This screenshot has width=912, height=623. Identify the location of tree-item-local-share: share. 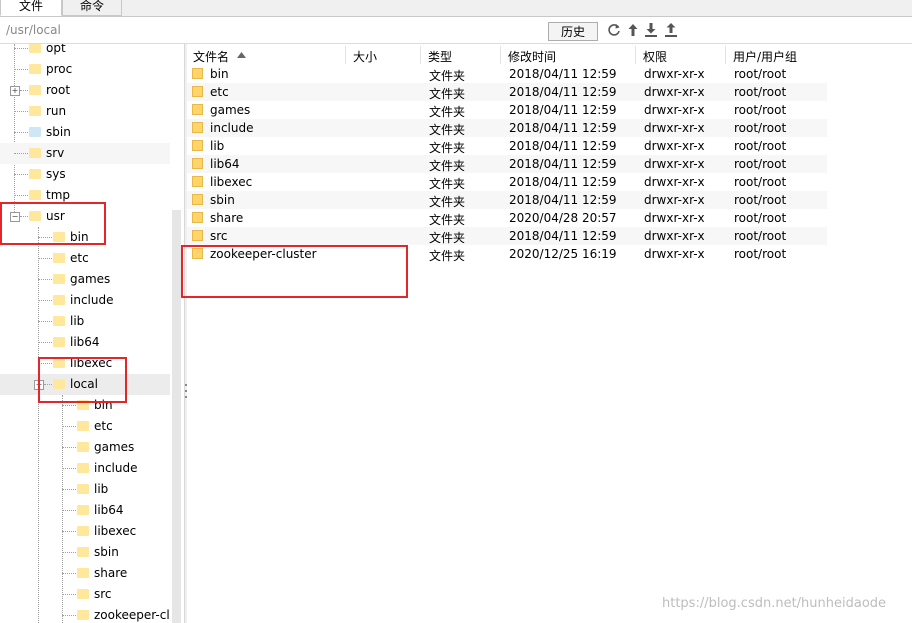
(85, 573).